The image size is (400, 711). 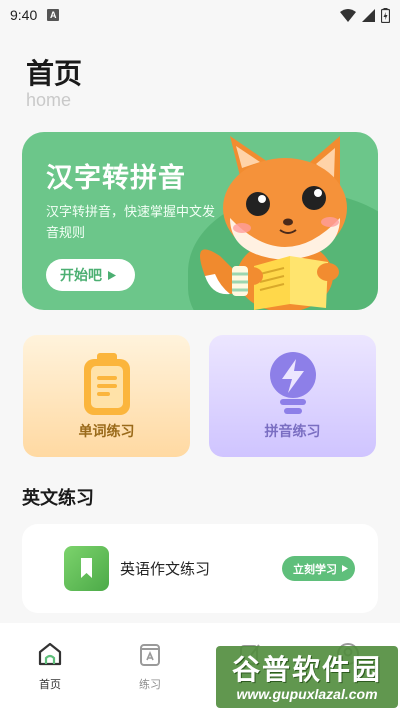 I want to click on start-button-label: 开始吧, so click(x=81, y=276).